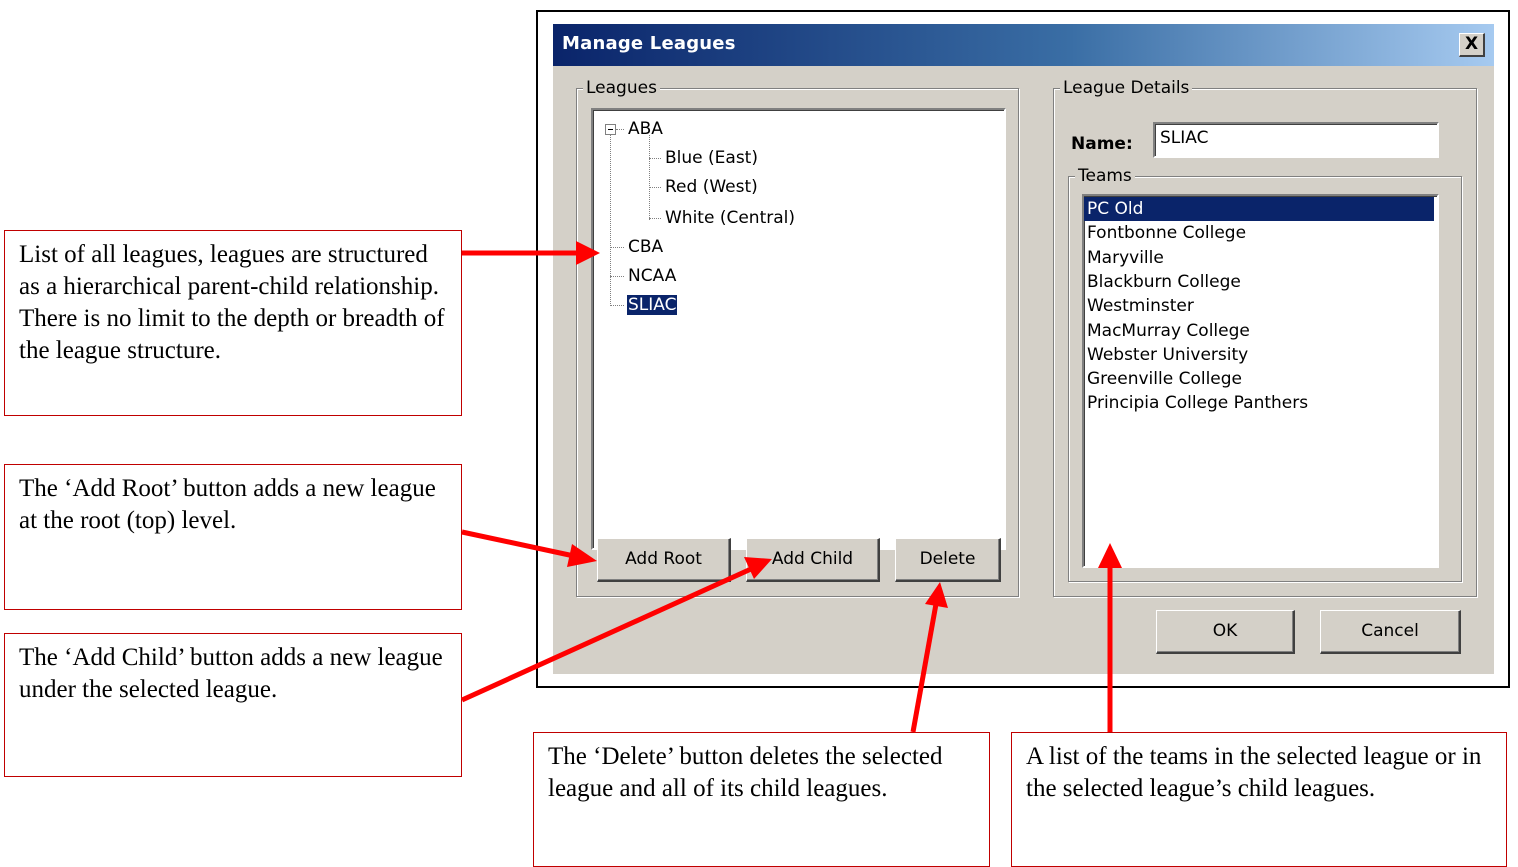 The width and height of the screenshot is (1518, 867). Describe the element at coordinates (529, 548) in the screenshot. I see `arrow-to-add-root` at that location.